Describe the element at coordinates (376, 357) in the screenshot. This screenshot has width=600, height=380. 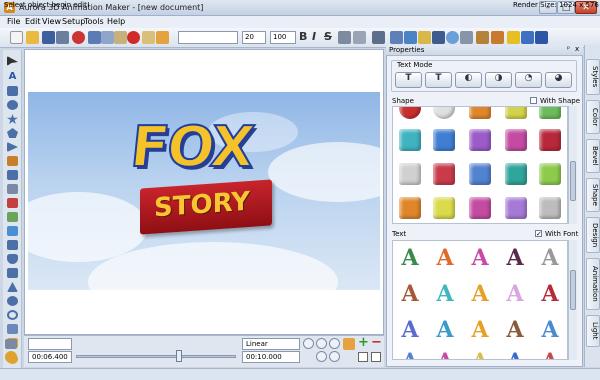
I see `settings-icon` at that location.